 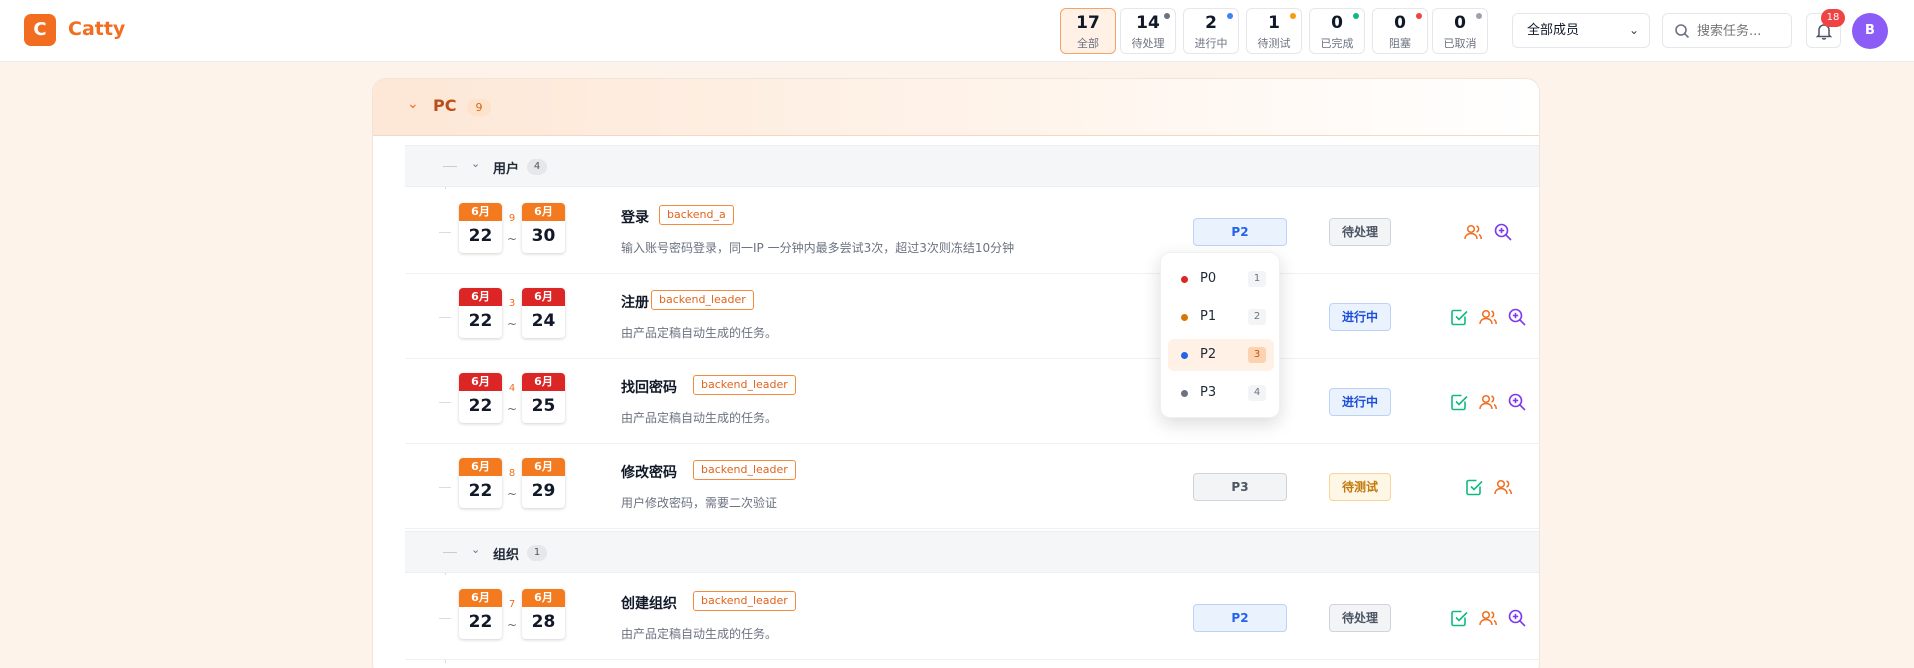 I want to click on search-box, so click(x=1727, y=30).